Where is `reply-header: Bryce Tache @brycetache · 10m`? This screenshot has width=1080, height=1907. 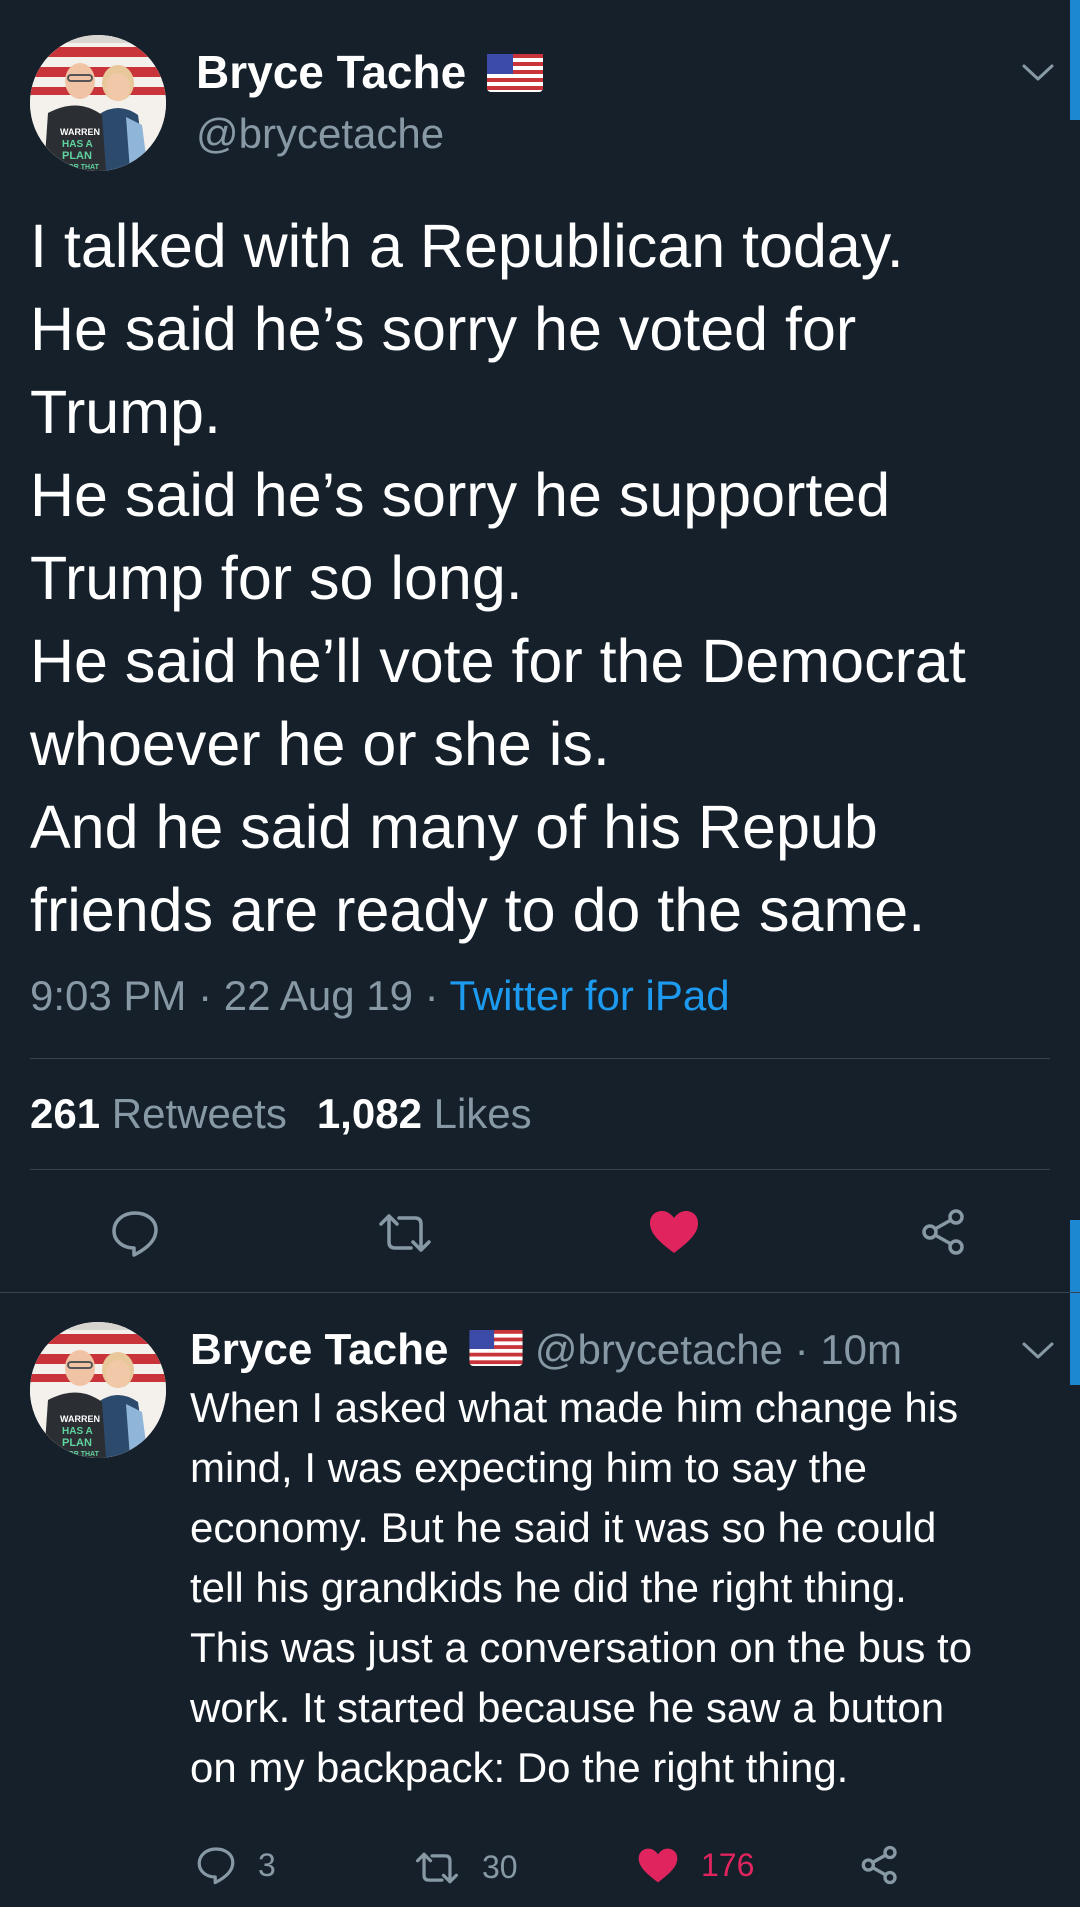 reply-header: Bryce Tache @brycetache · 10m is located at coordinates (546, 1351).